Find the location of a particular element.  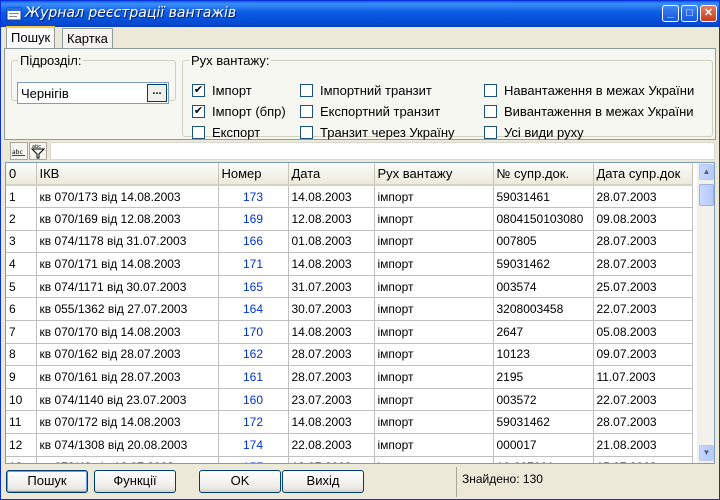

cell-index: 6 is located at coordinates (21, 309).